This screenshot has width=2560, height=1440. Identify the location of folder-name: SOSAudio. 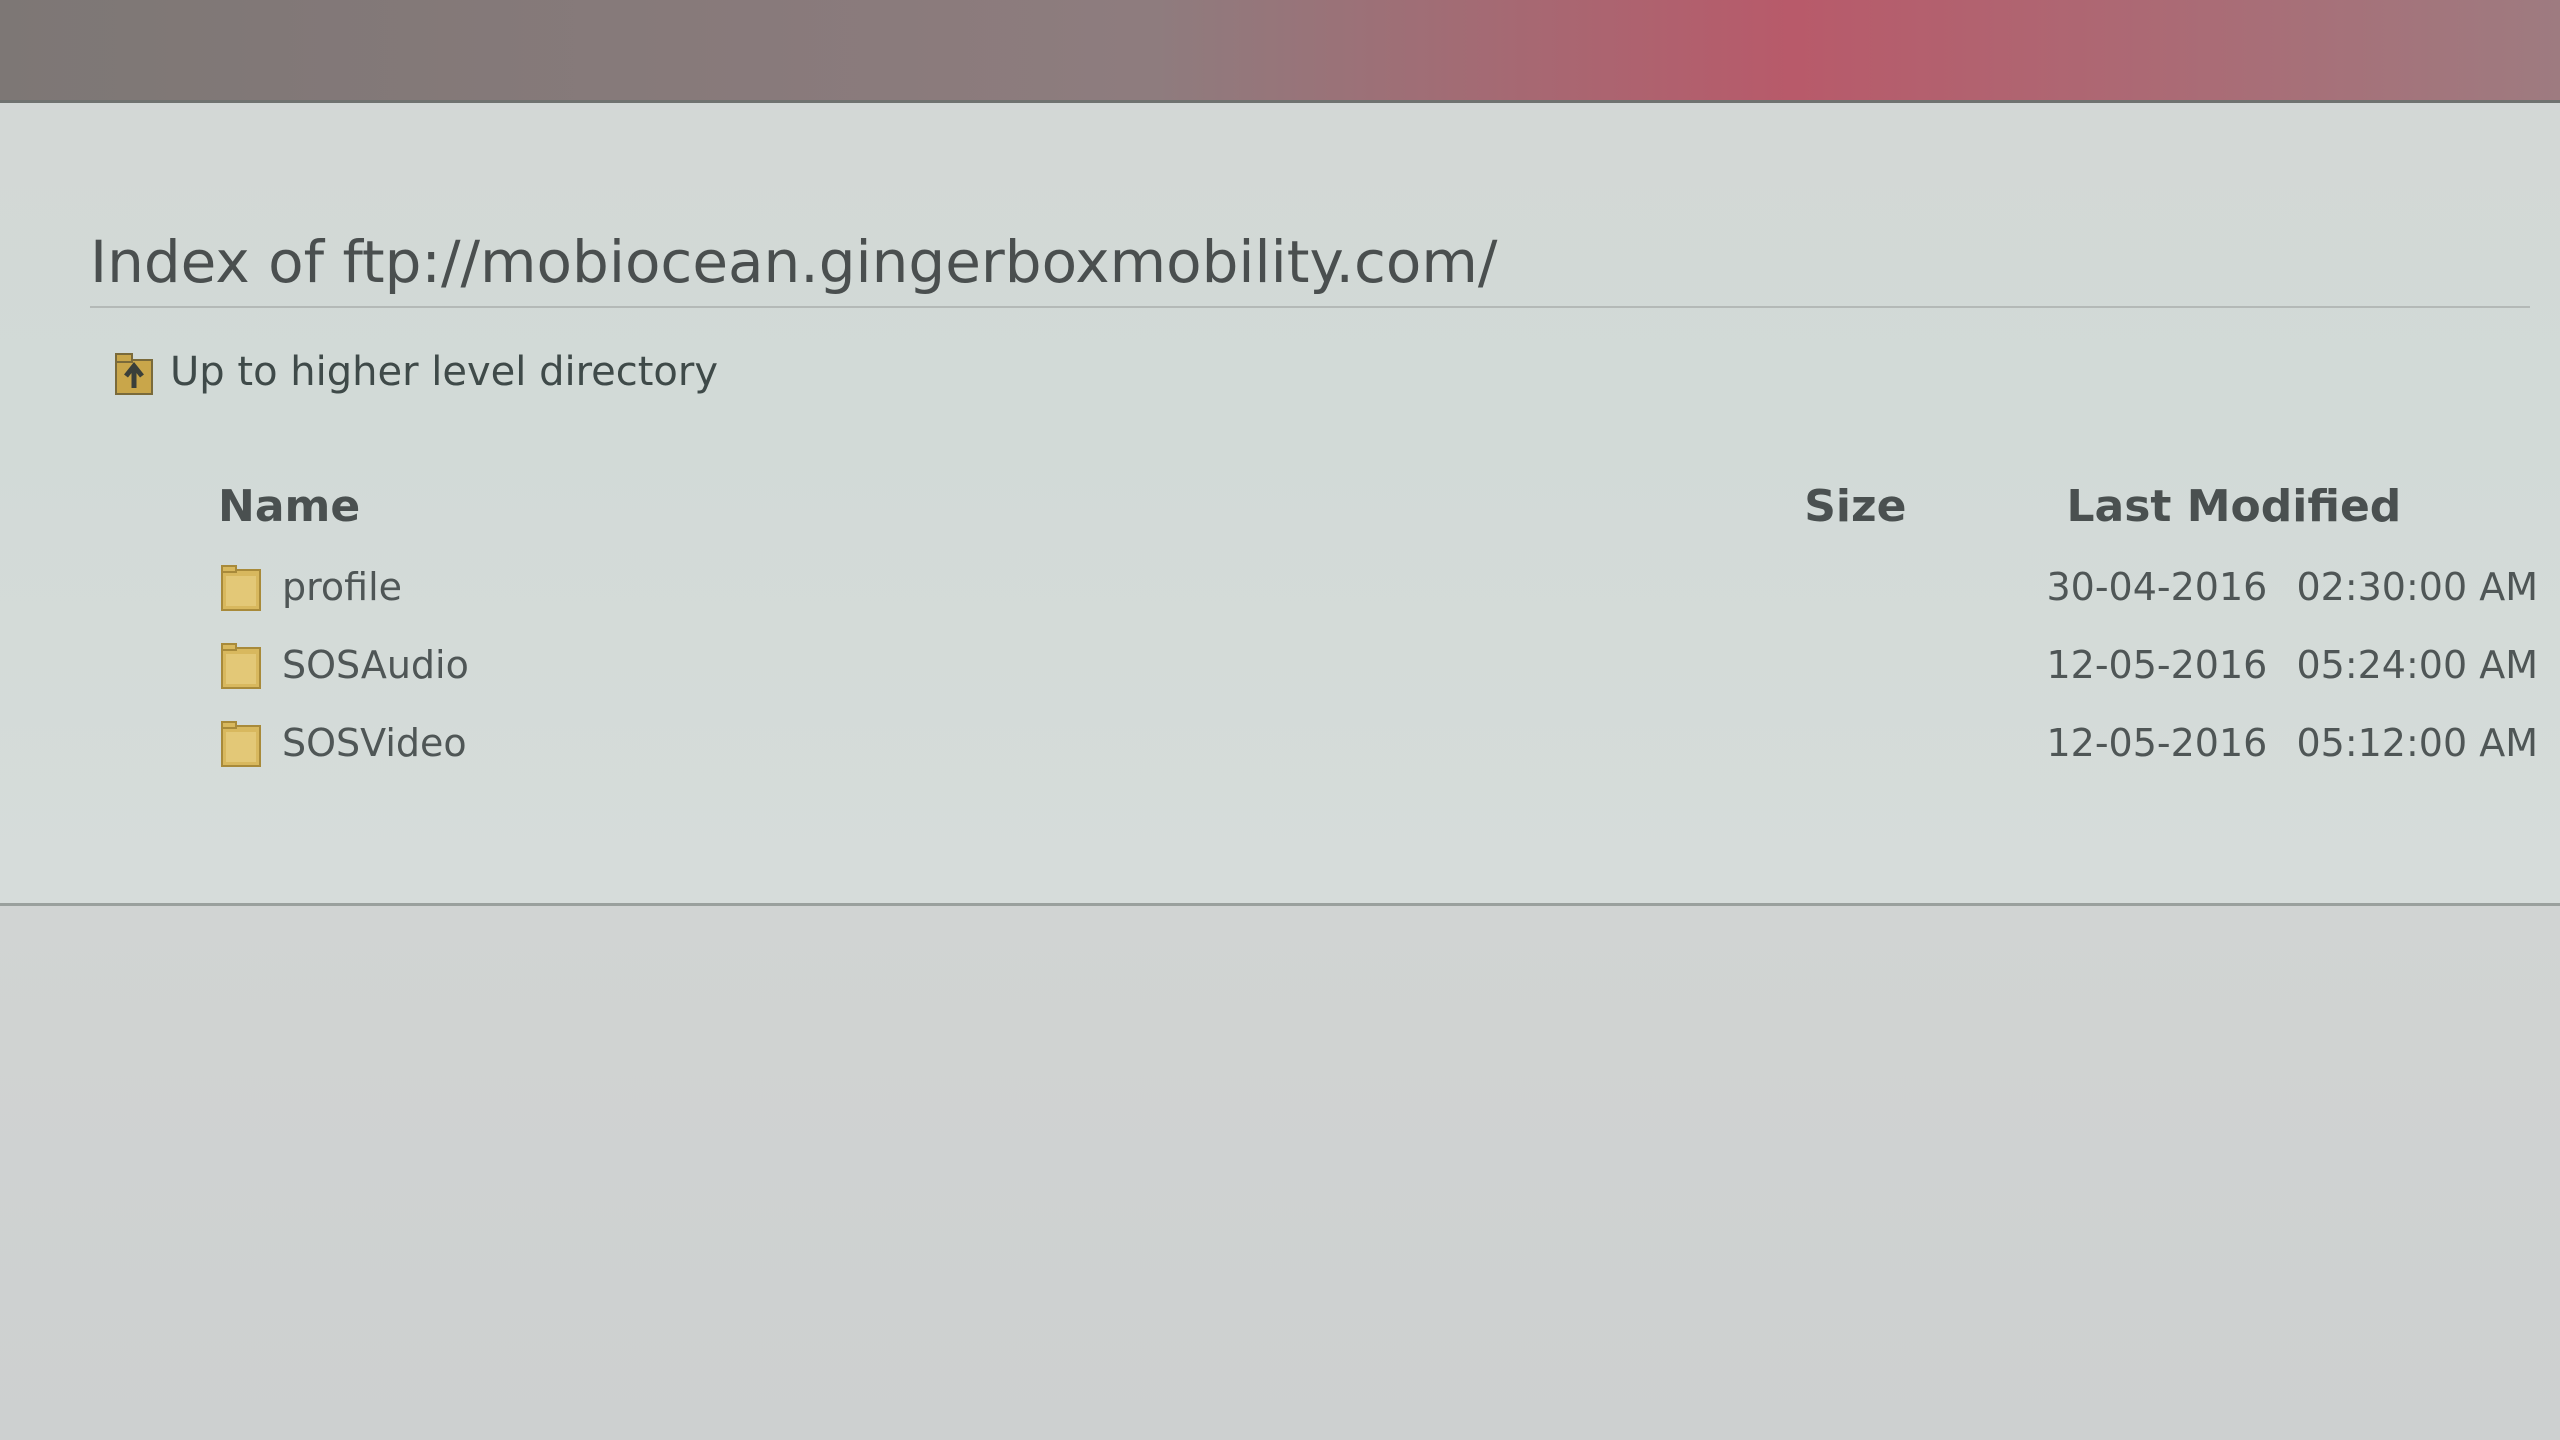
(375, 665).